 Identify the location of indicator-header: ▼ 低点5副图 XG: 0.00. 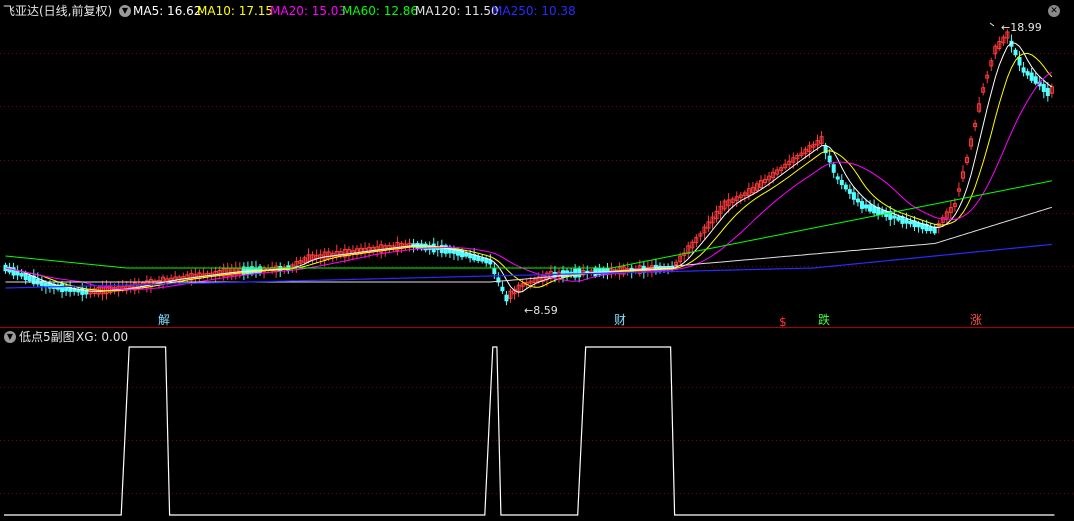
(537, 337).